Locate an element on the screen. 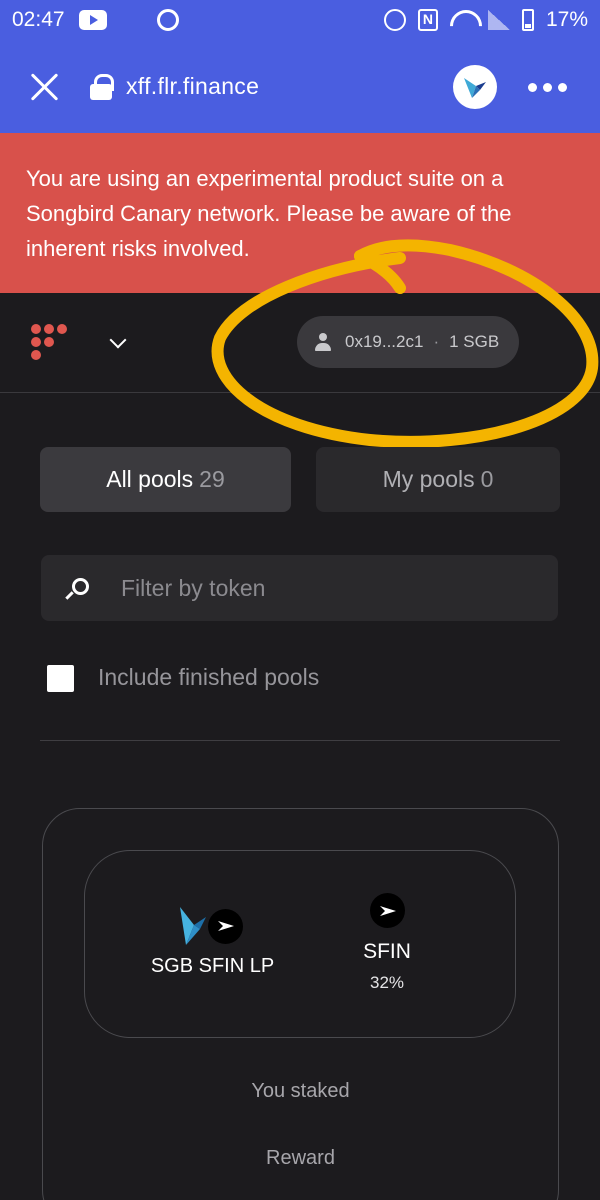 Image resolution: width=600 pixels, height=1200 pixels. wifi-icon is located at coordinates (463, 20).